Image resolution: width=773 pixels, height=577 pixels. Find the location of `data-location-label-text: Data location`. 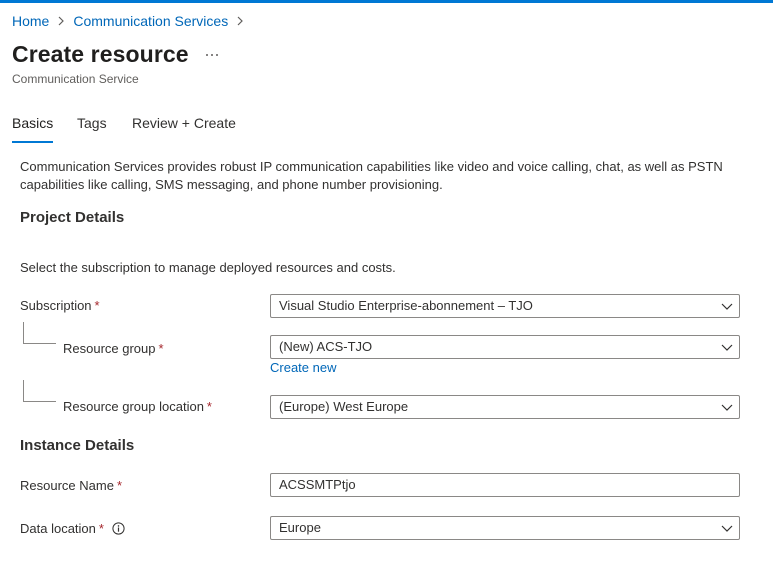

data-location-label-text: Data location is located at coordinates (58, 528).